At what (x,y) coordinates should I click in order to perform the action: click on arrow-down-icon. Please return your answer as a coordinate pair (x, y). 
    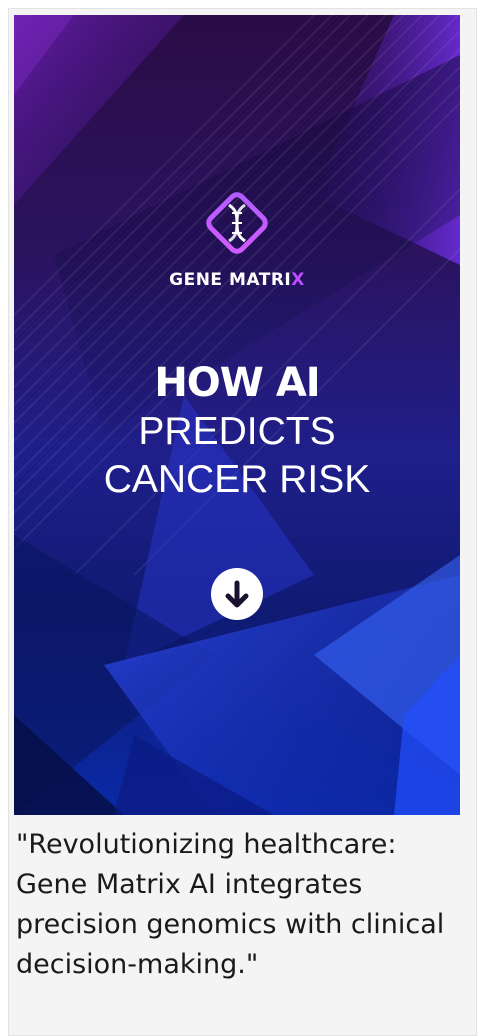
    Looking at the image, I should click on (237, 594).